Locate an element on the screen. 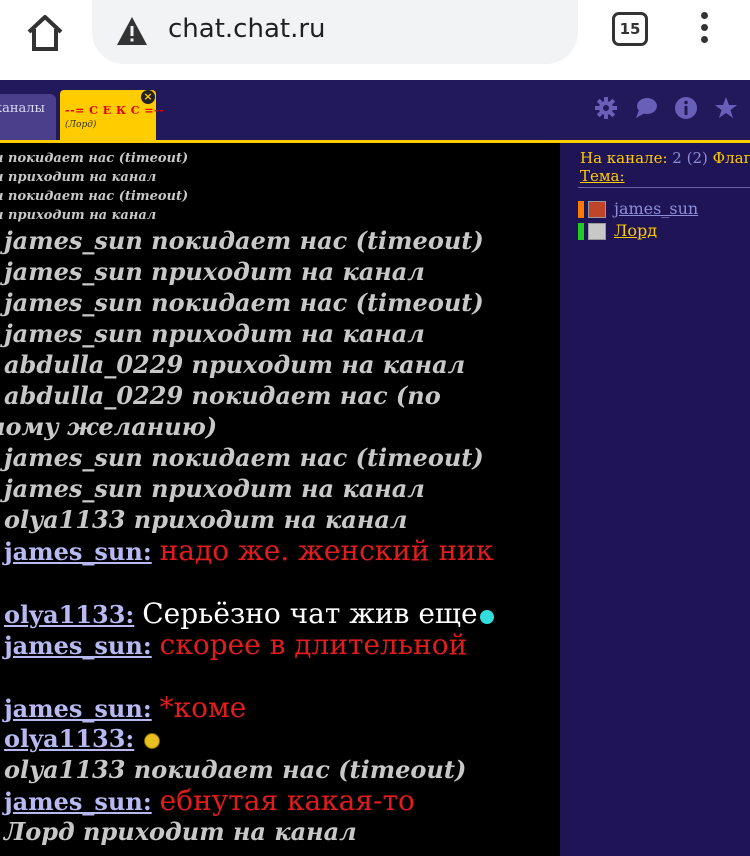 This screenshot has height=856, width=750. active-tab-subtitle: (Лорд) is located at coordinates (81, 125).